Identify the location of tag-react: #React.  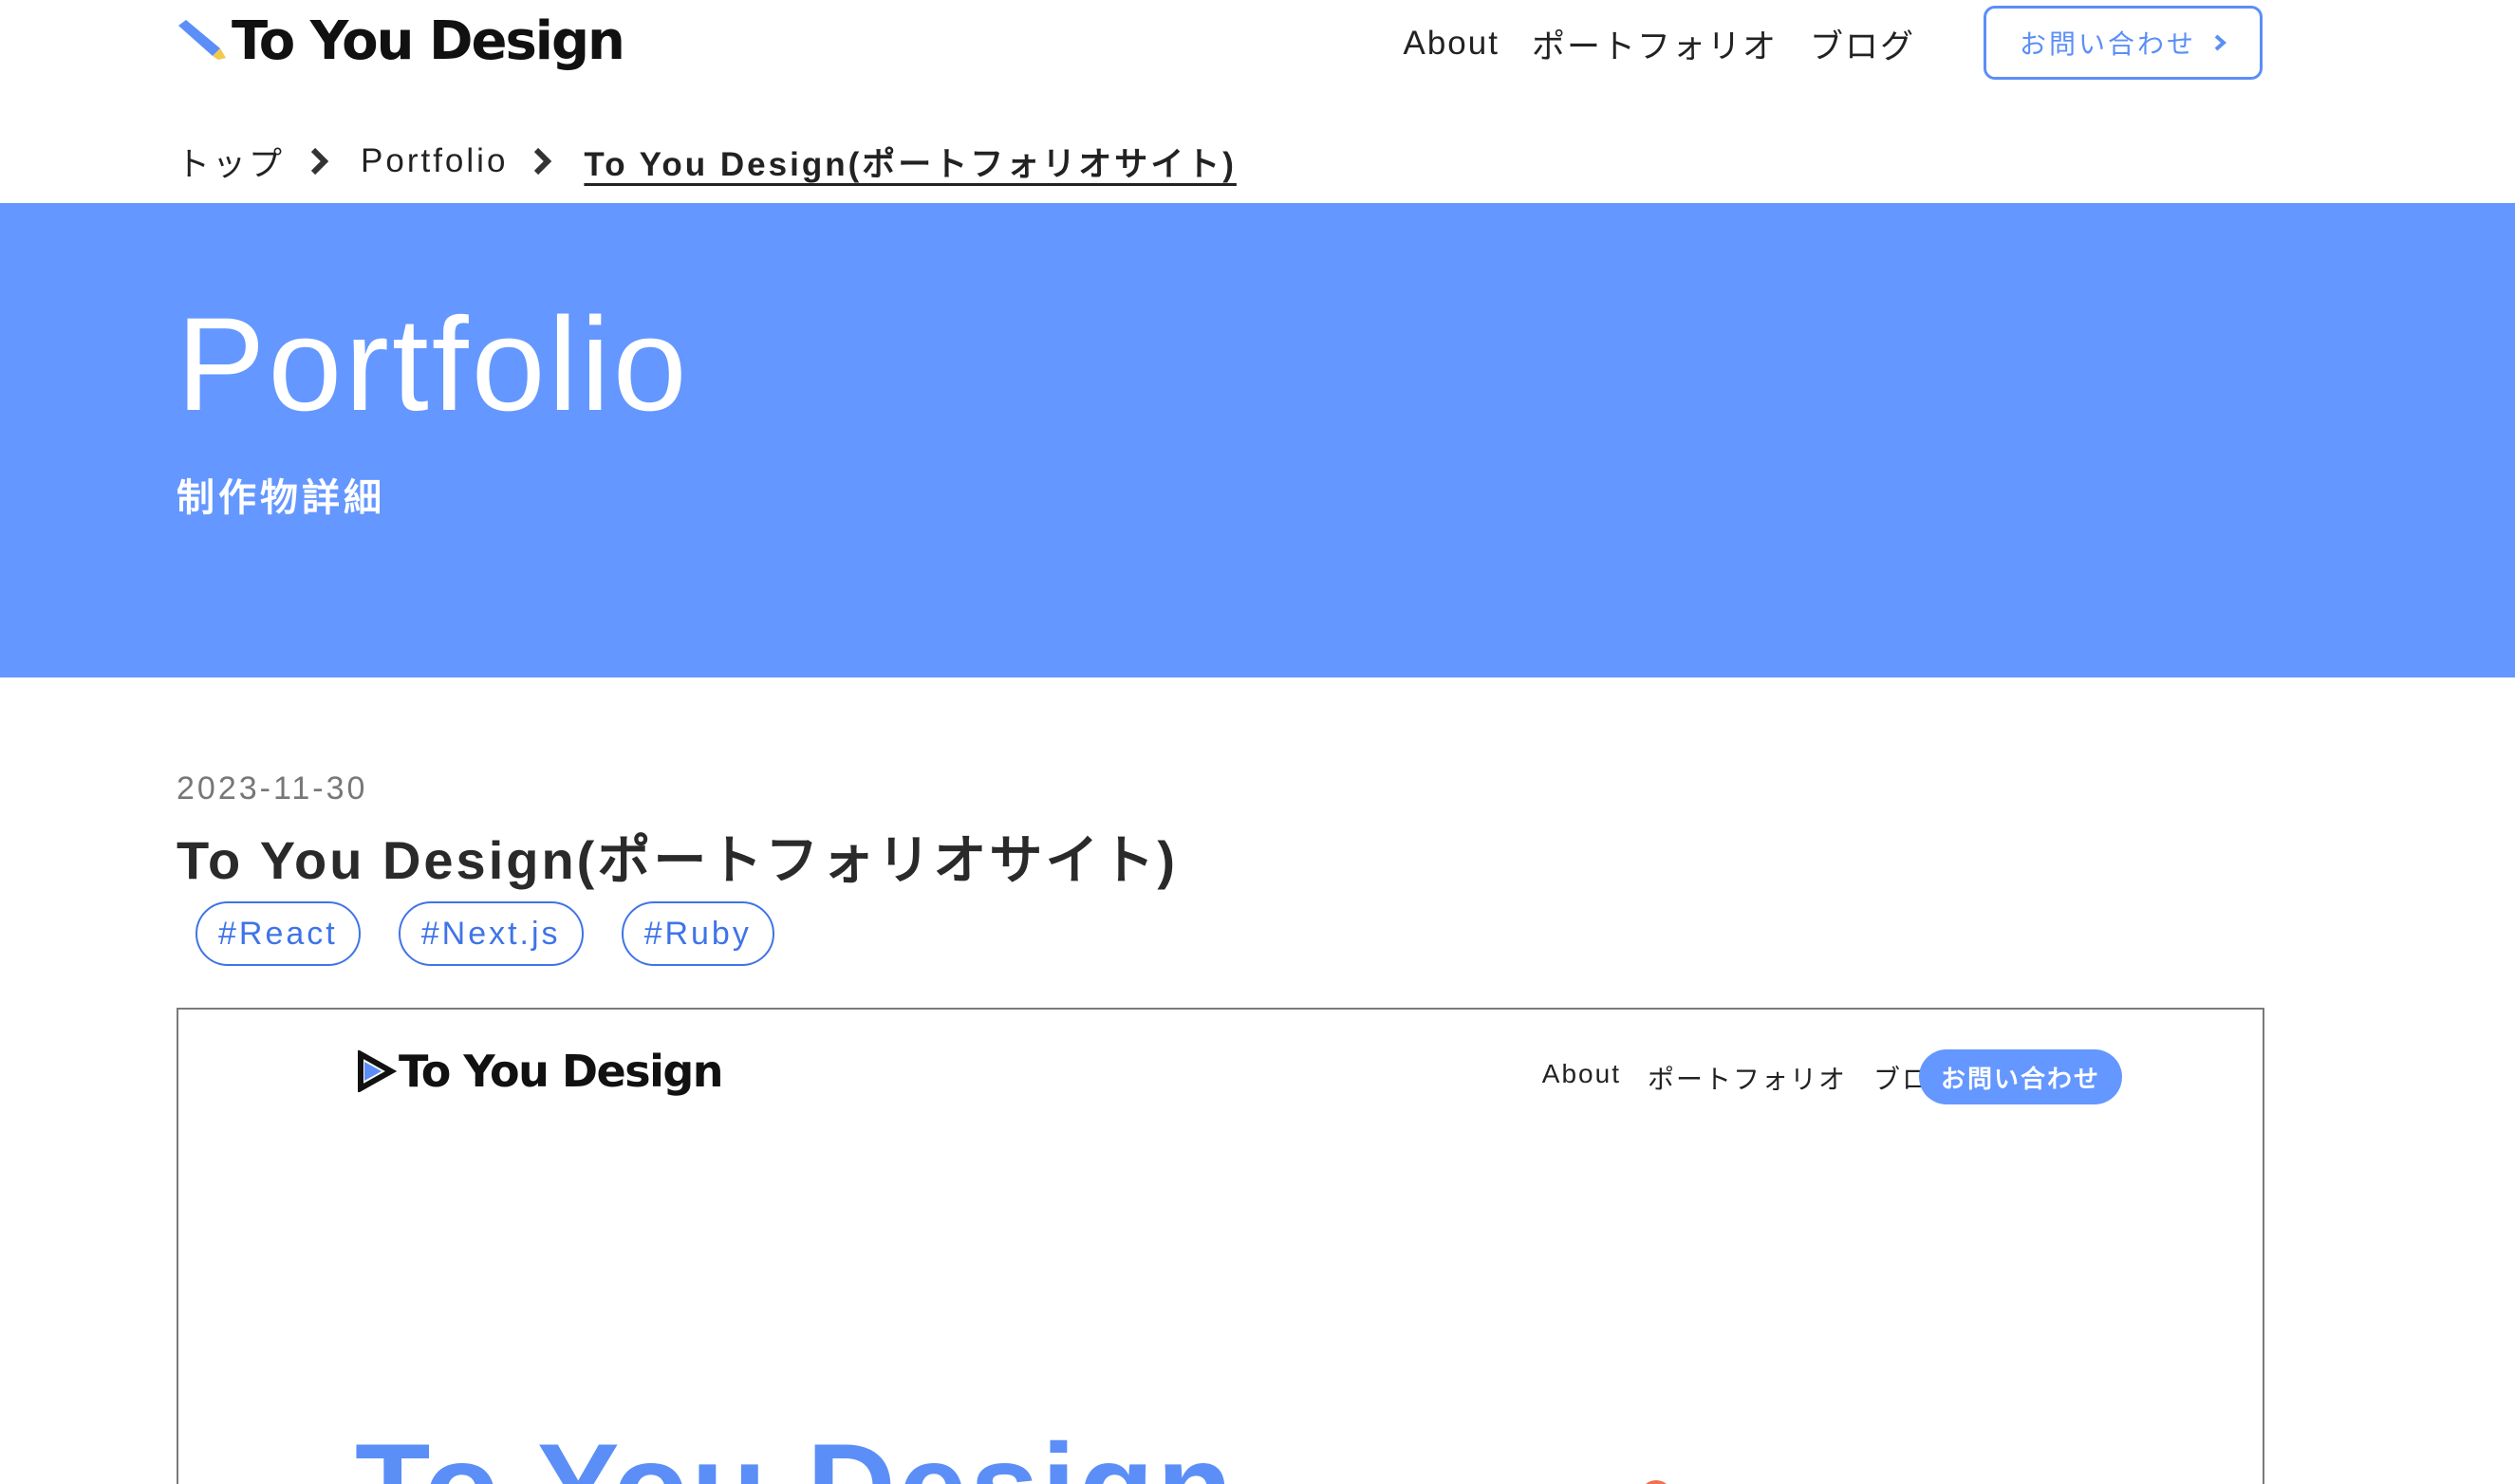
(278, 934).